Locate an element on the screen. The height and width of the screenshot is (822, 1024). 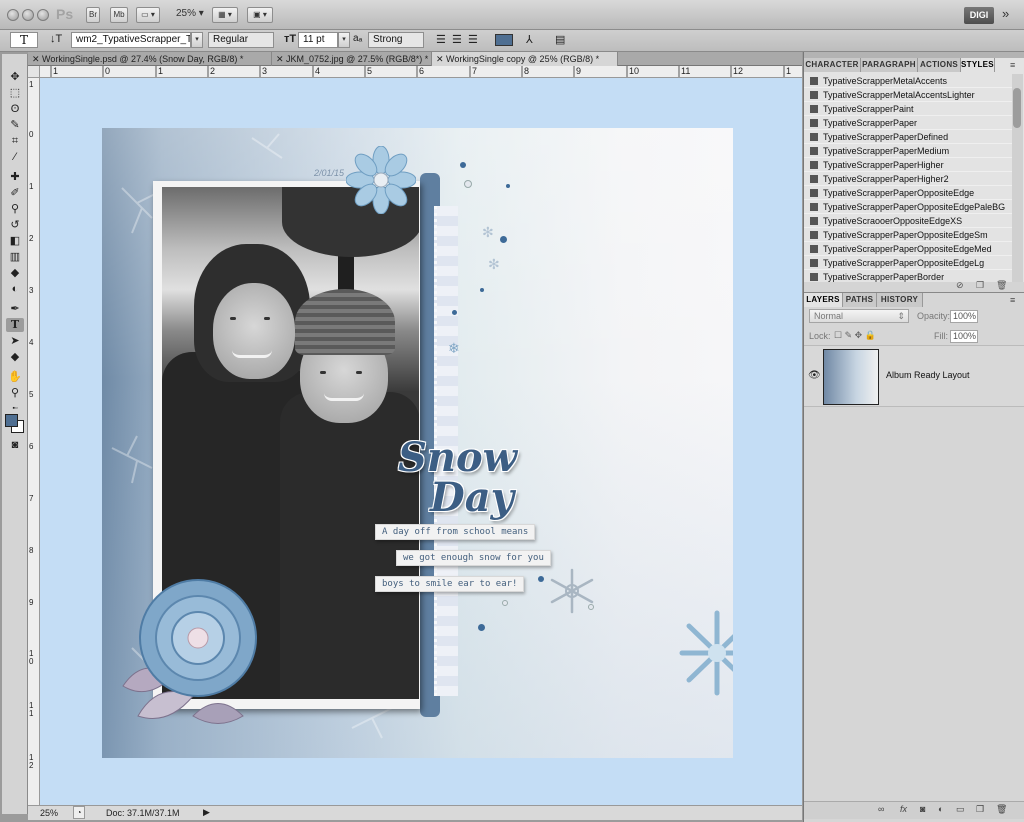
eraser-tool-icon: ◧ is located at coordinates (15, 241).